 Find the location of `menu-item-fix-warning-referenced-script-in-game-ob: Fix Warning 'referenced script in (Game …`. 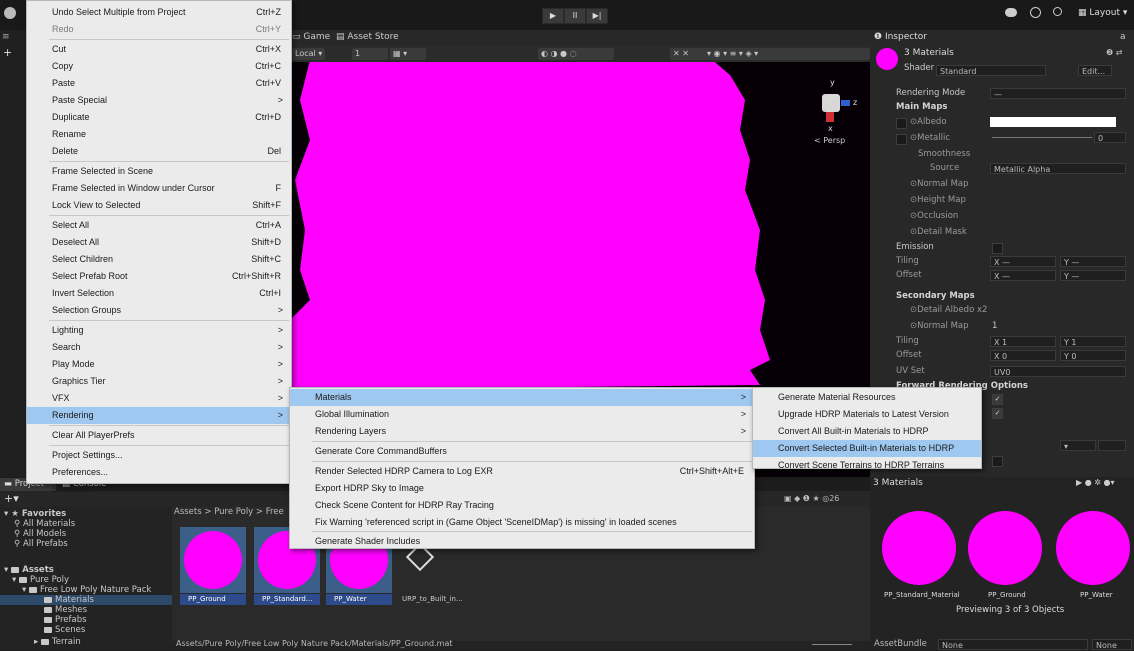

menu-item-fix-warning-referenced-script-in-game-ob: Fix Warning 'referenced script in (Game … is located at coordinates (522, 522).